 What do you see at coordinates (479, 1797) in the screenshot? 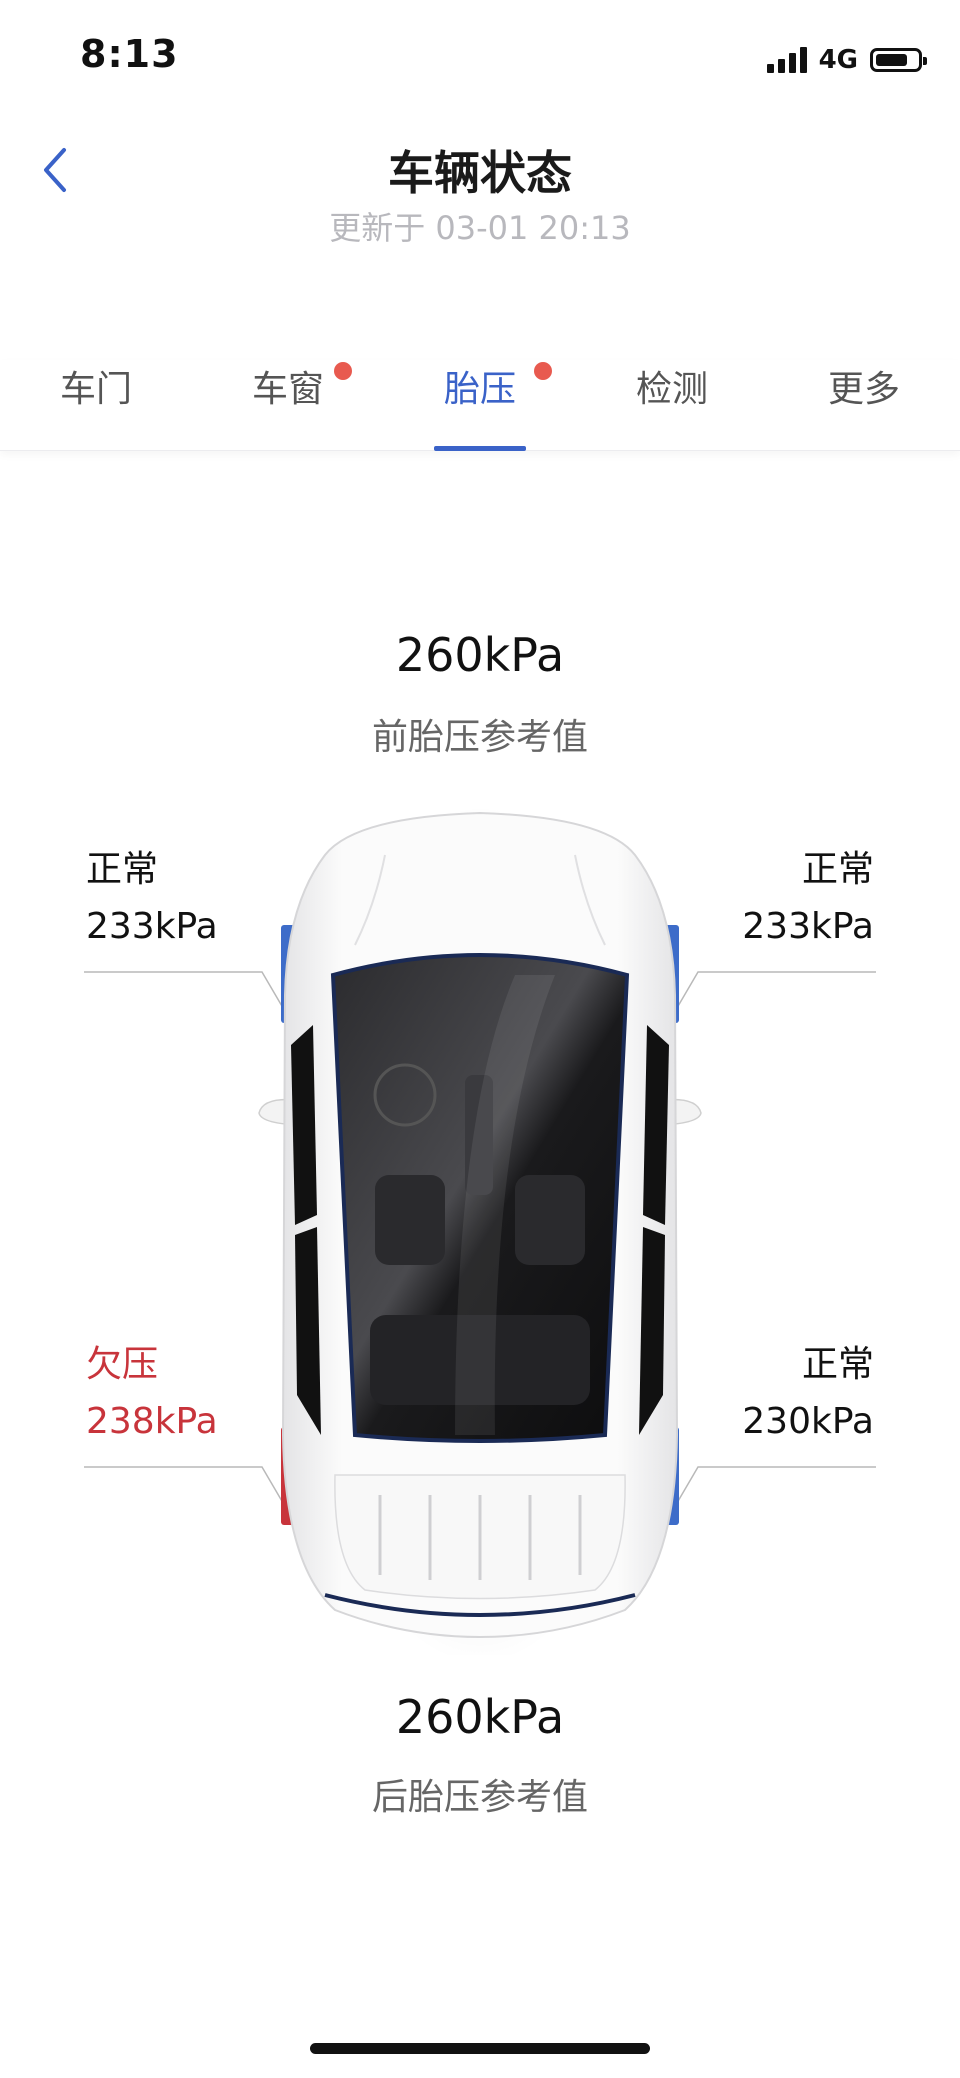
I see `rear-reference-label: 后胎压参考值` at bounding box center [479, 1797].